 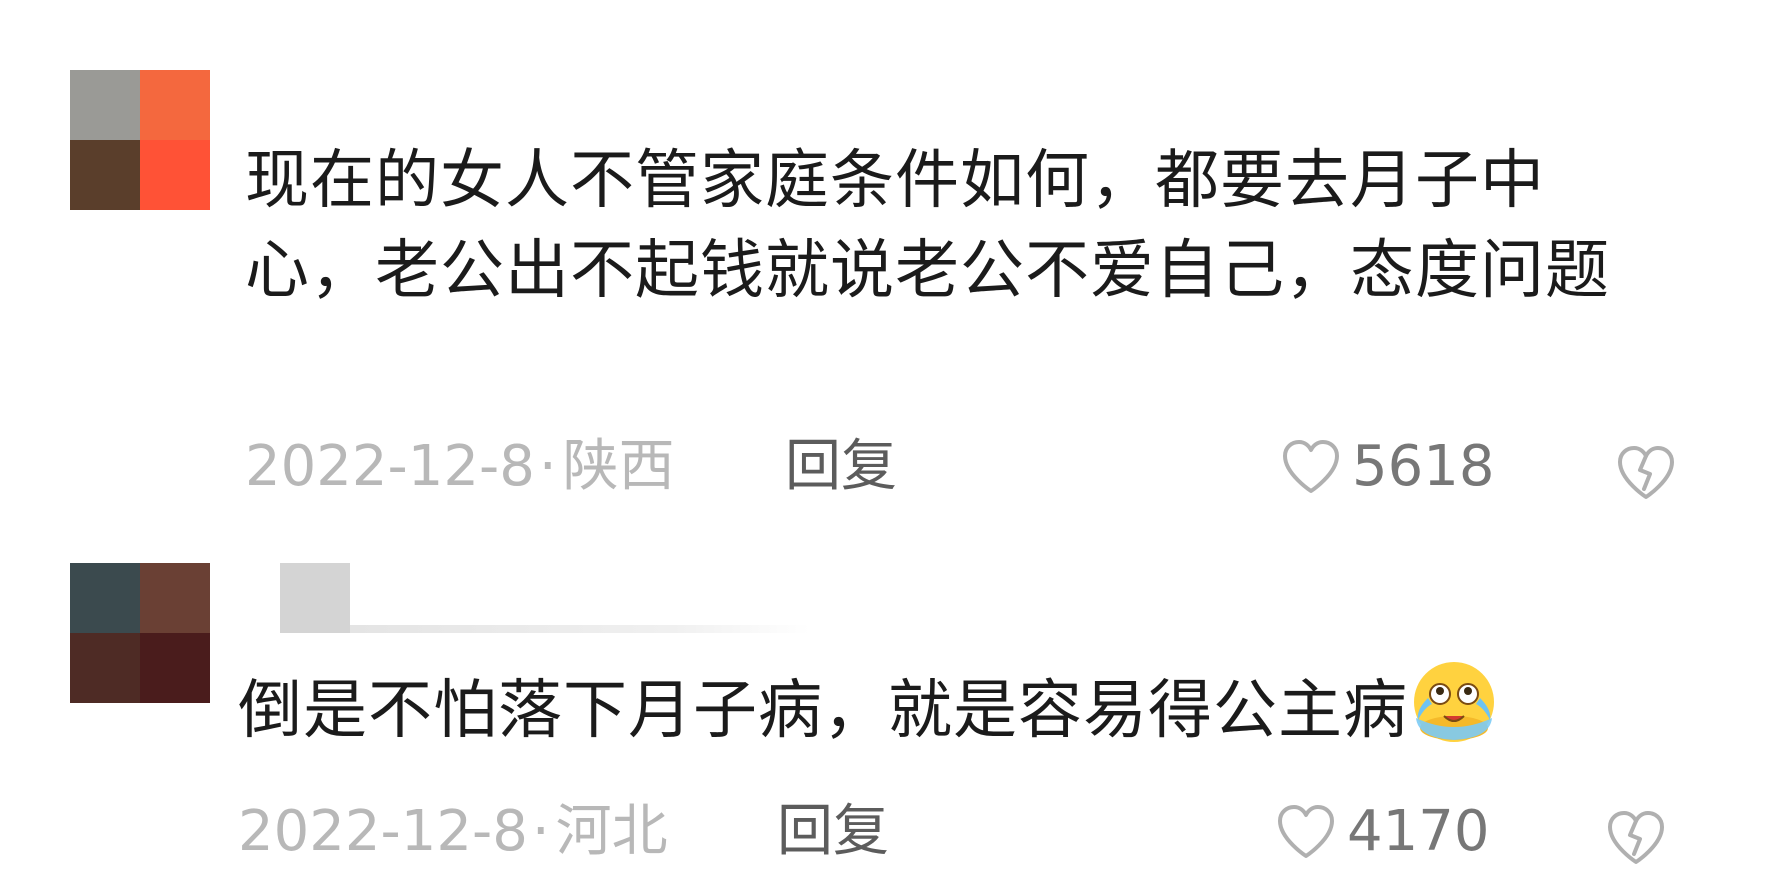 What do you see at coordinates (383, 831) in the screenshot?
I see `comment-date: 2022-12-8` at bounding box center [383, 831].